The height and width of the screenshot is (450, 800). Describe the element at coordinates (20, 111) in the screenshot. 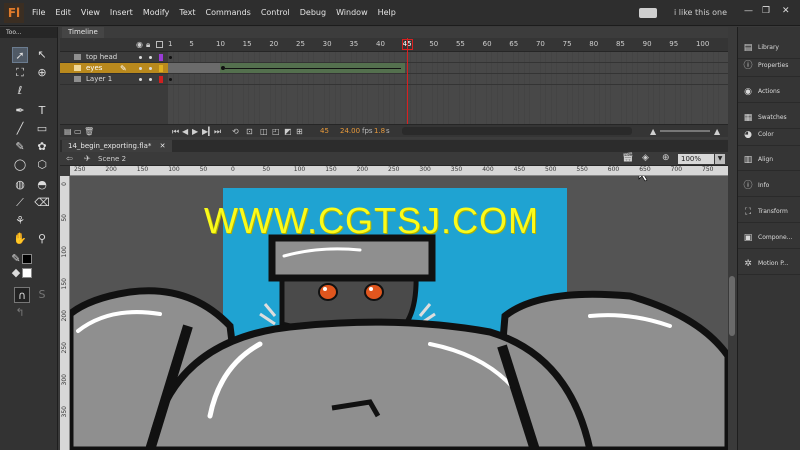

I see `pen-tool-icon: ✒` at that location.